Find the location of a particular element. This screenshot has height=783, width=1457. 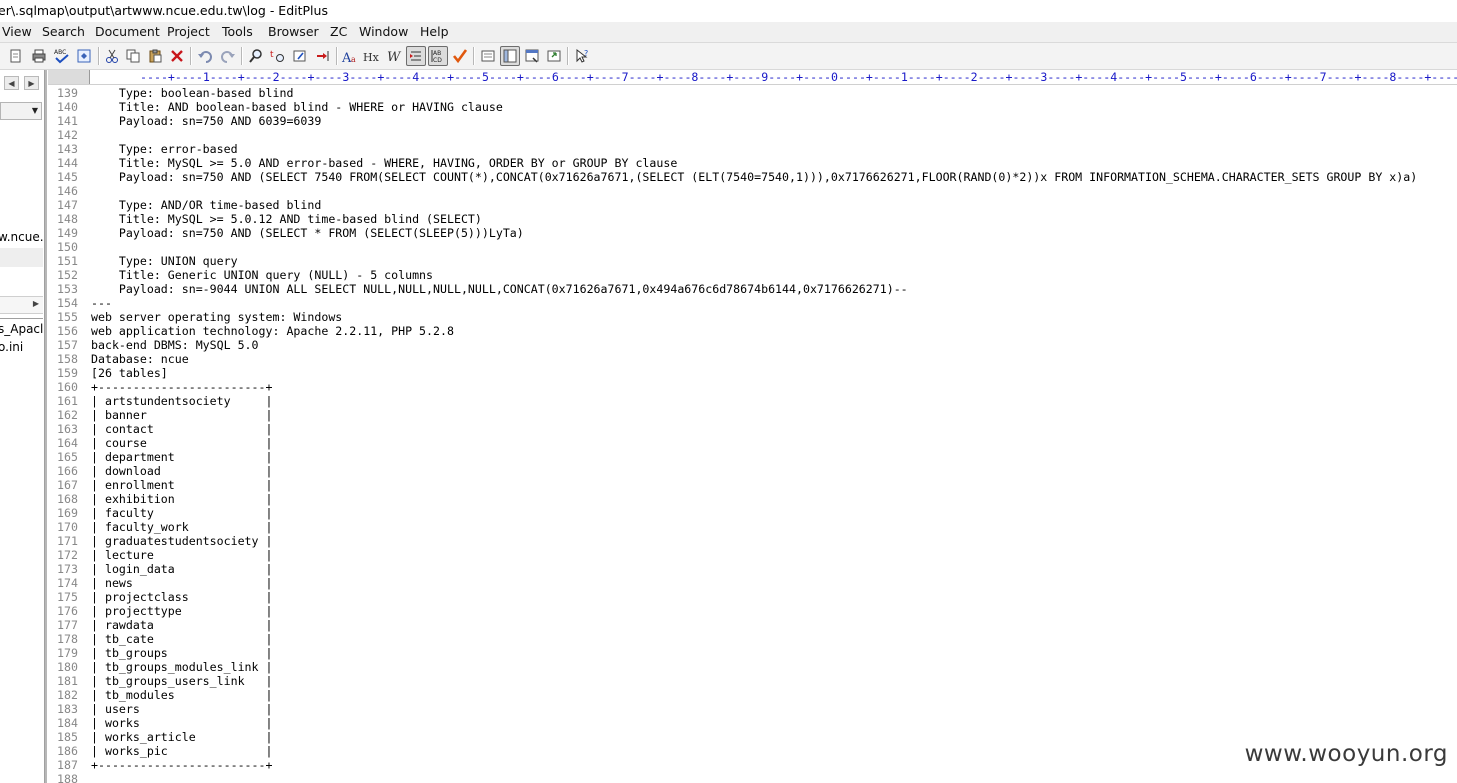

template-icon is located at coordinates (488, 56).